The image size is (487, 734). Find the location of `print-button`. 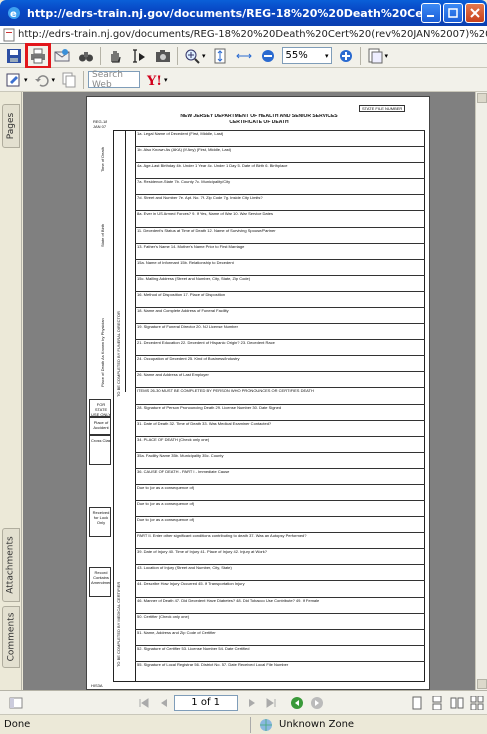

print-button is located at coordinates (38, 55).